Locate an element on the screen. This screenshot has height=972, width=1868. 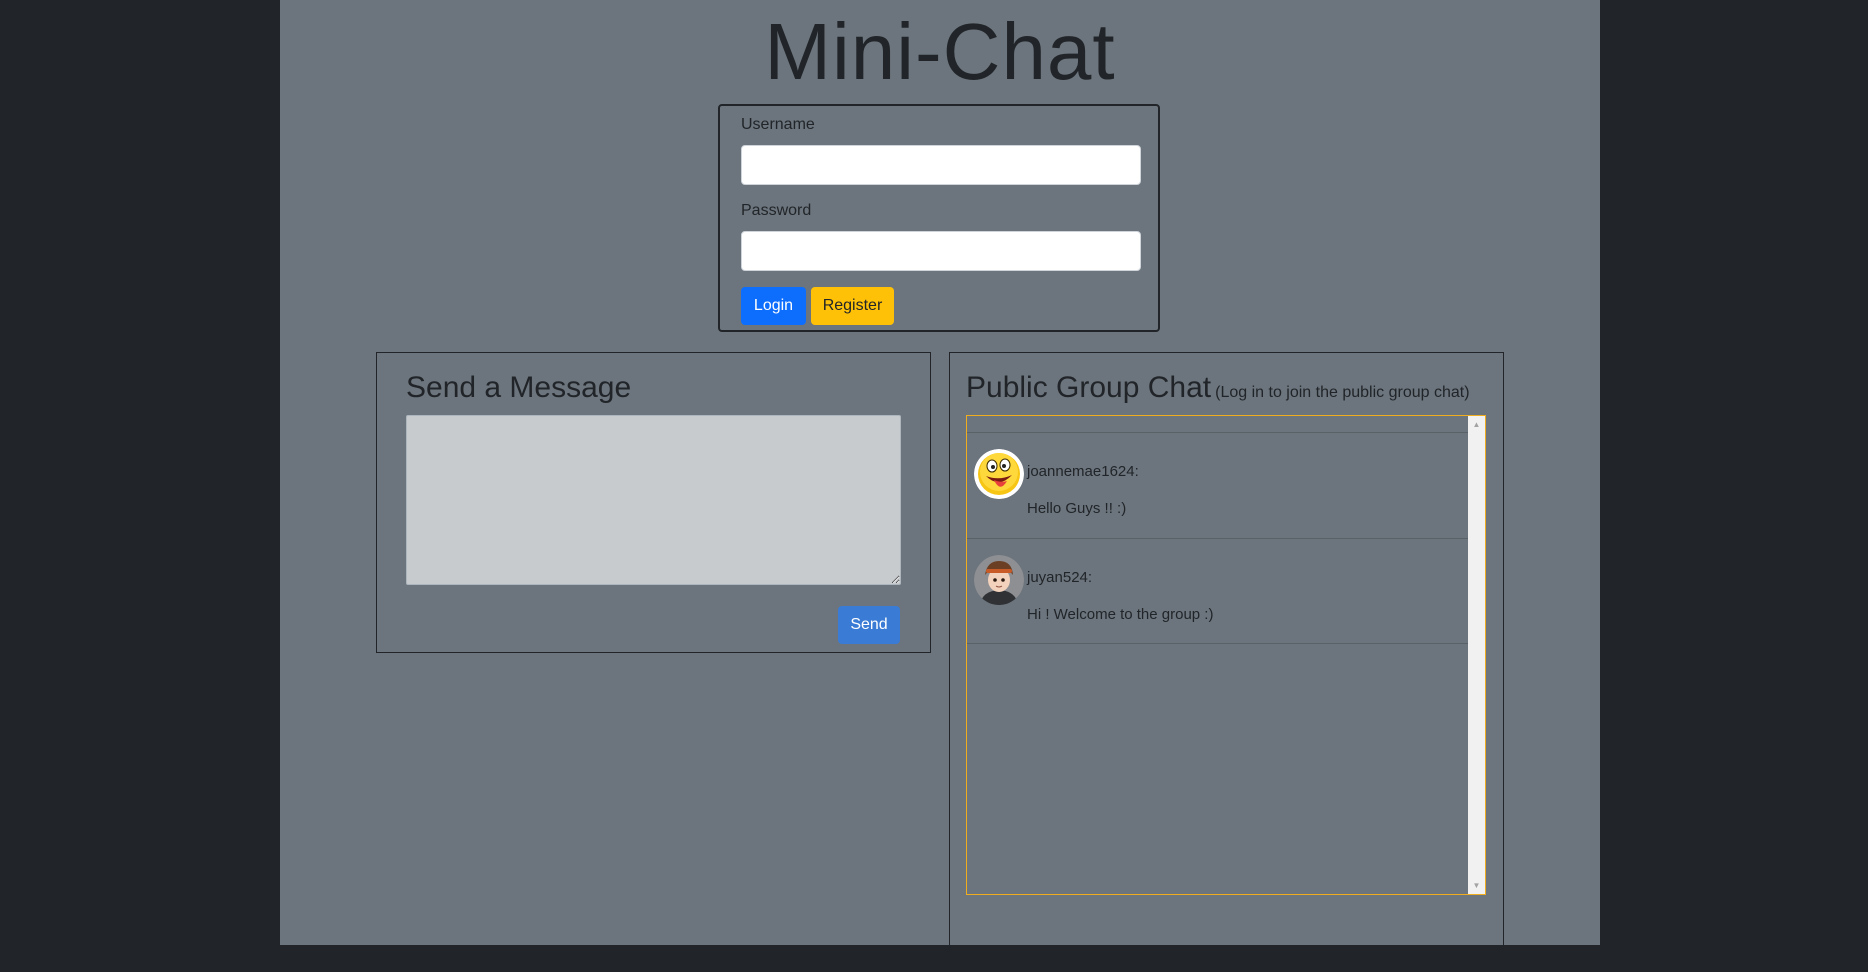
username-label: Username is located at coordinates (778, 124).